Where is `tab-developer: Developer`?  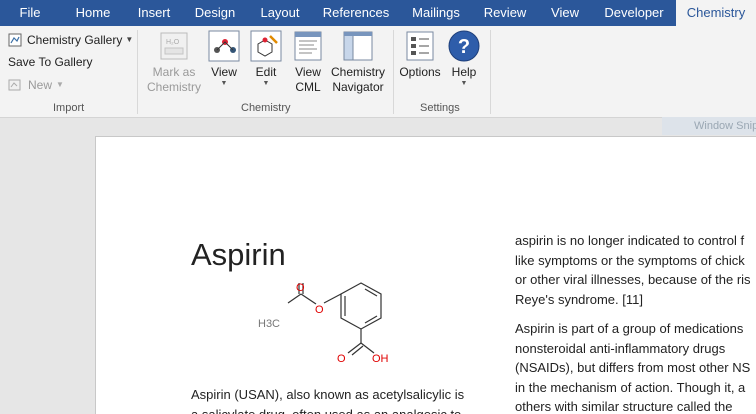
tab-developer: Developer is located at coordinates (634, 13).